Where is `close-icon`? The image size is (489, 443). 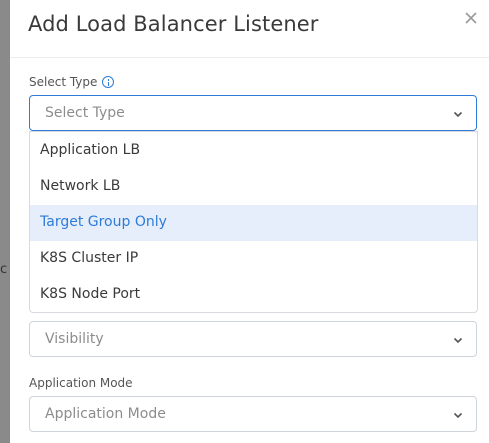
close-icon is located at coordinates (471, 18).